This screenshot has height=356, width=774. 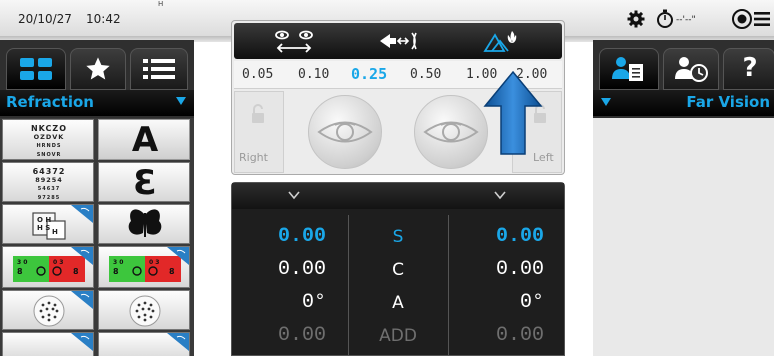 I want to click on axis-label: A, so click(x=398, y=303).